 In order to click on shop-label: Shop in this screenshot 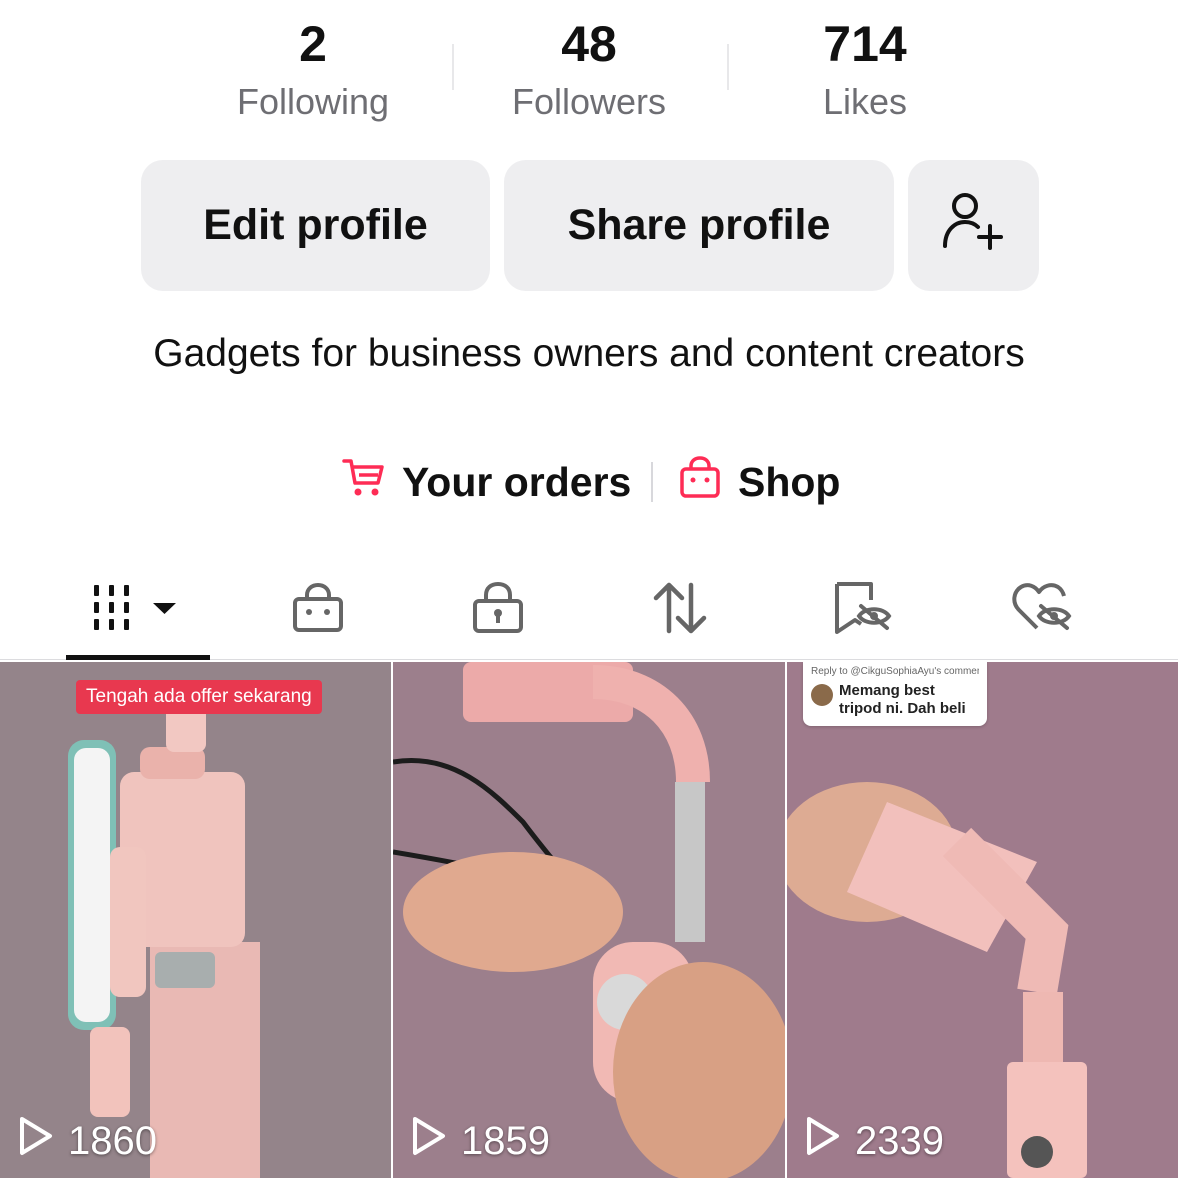, I will do `click(789, 481)`.